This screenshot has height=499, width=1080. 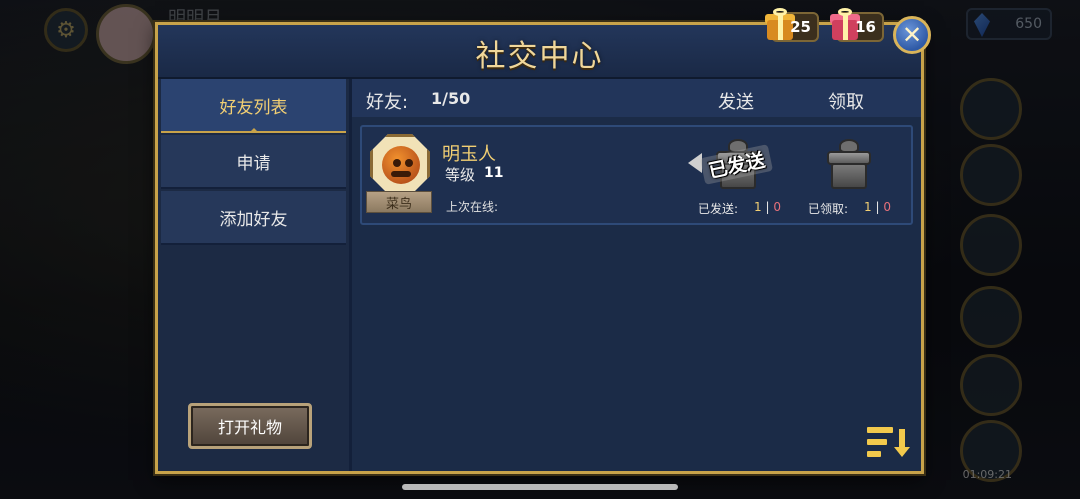 I want to click on pink-gift-bow, so click(x=845, y=12).